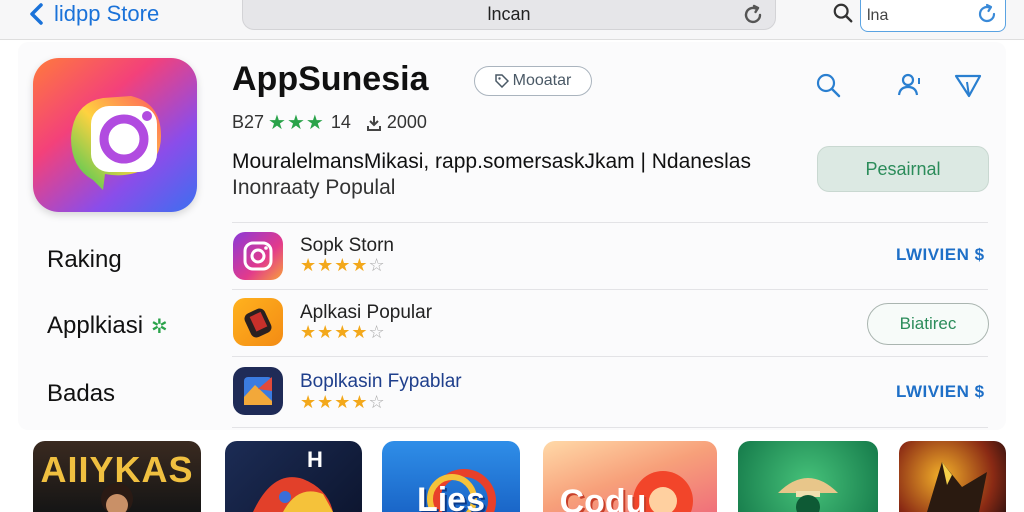 Image resolution: width=1024 pixels, height=512 pixels. Describe the element at coordinates (957, 487) in the screenshot. I see `helmet-icon` at that location.